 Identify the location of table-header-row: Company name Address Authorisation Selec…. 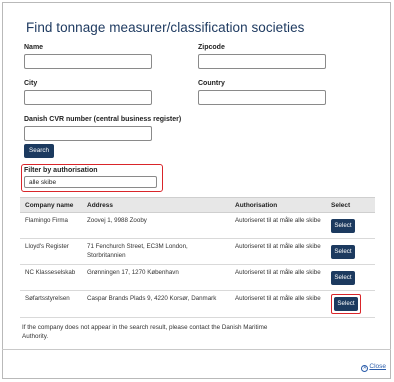
(197, 205).